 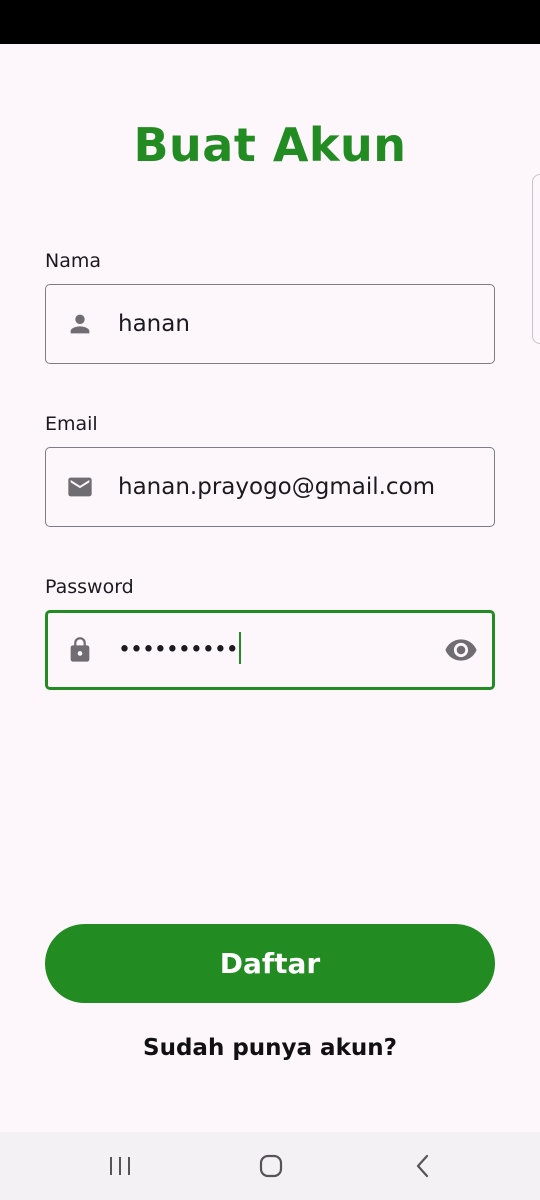 I want to click on password-field: ••••••••••, so click(x=270, y=650).